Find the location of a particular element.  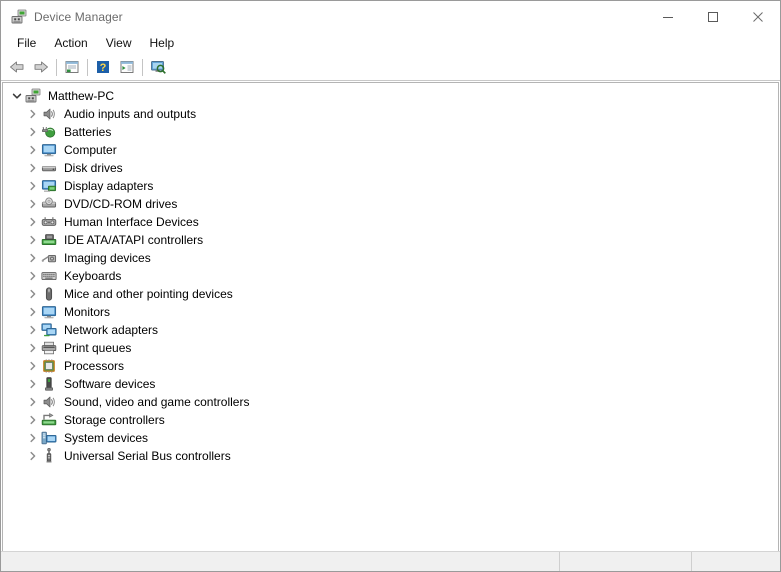

tree-node: Sound, video and game controllers is located at coordinates (390, 402).